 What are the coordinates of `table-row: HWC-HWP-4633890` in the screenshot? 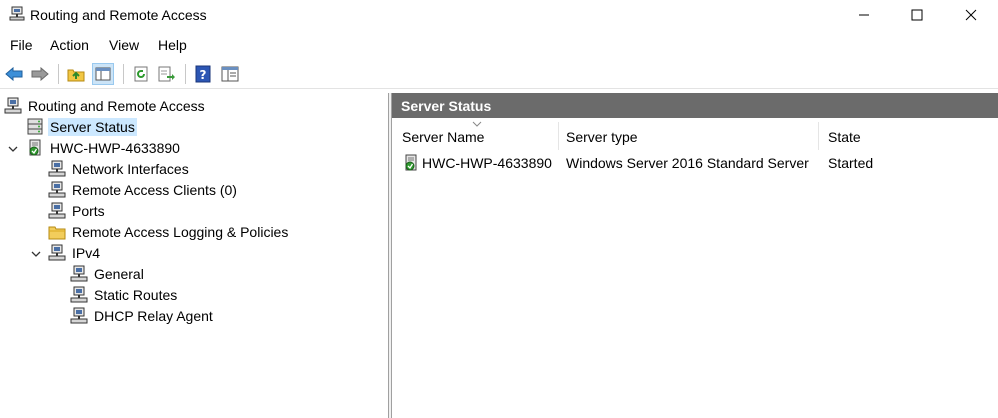 It's located at (477, 163).